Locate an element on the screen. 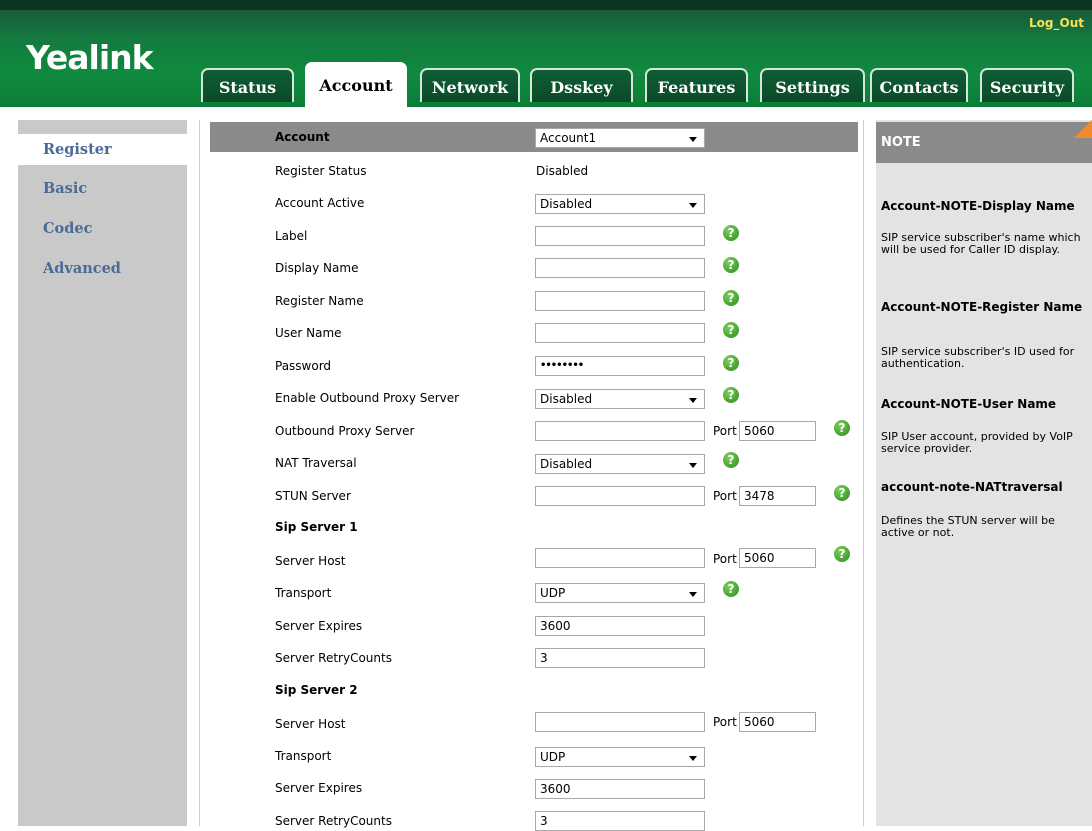 The width and height of the screenshot is (1092, 831). corner-fold-icon is located at coordinates (1083, 129).